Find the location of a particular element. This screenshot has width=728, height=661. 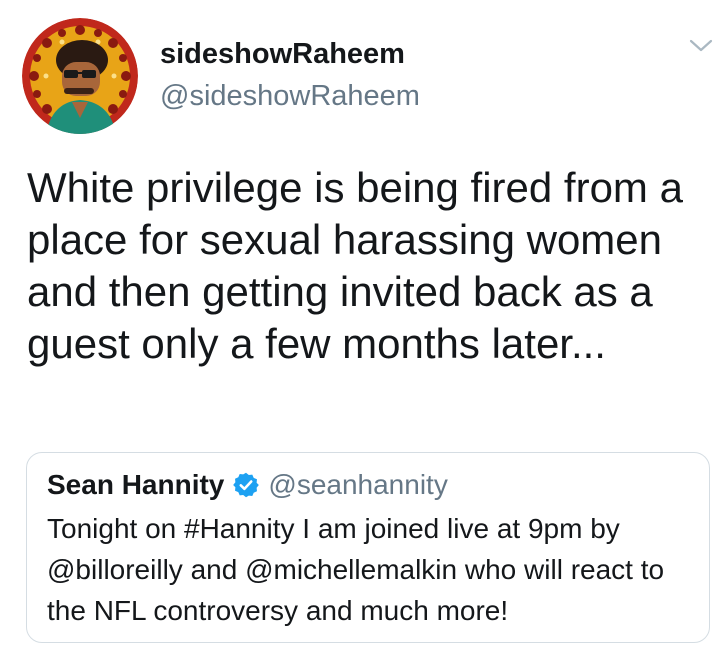

chevron-down-icon is located at coordinates (701, 45).